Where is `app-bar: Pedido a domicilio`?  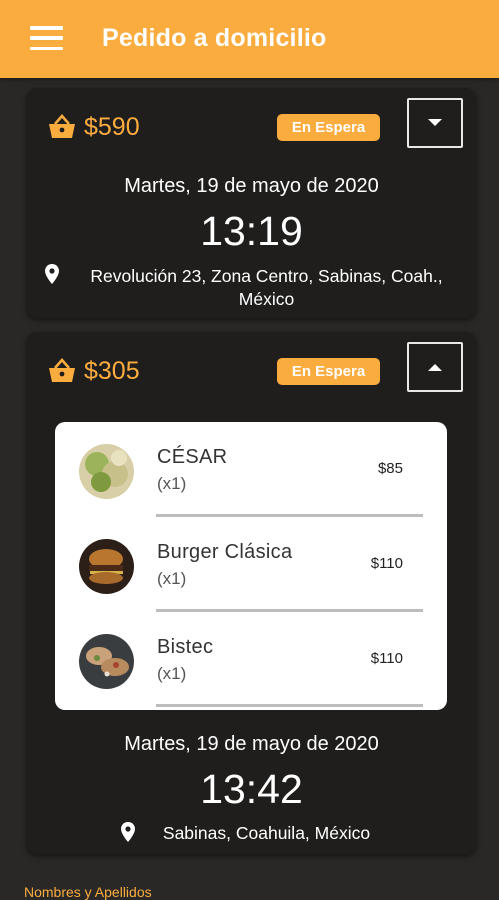
app-bar: Pedido a domicilio is located at coordinates (249, 39).